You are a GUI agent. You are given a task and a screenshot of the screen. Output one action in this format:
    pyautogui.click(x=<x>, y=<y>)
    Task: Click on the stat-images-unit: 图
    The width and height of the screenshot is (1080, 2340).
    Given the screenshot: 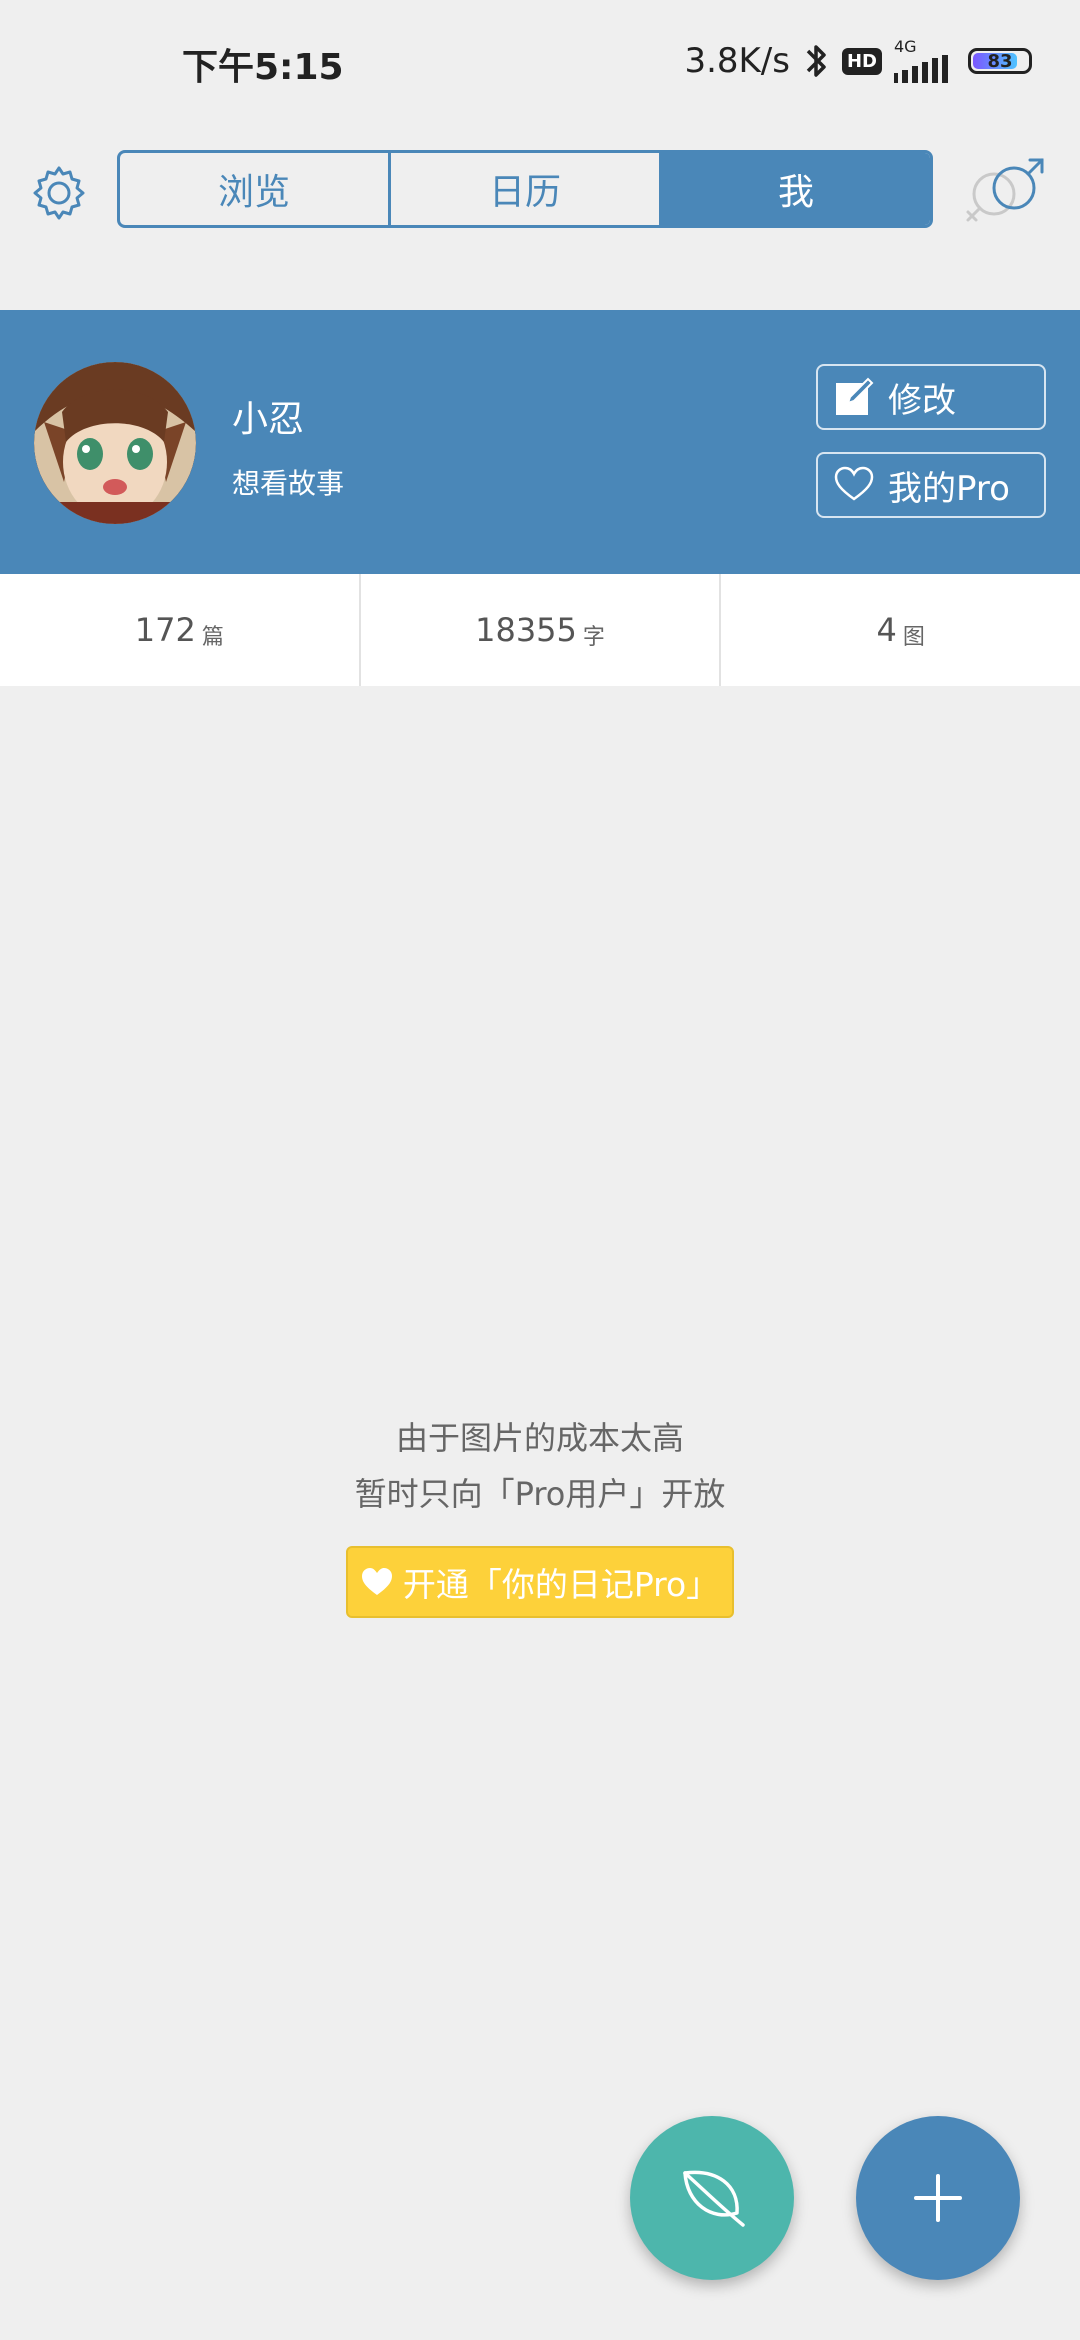 What is the action you would take?
    pyautogui.click(x=913, y=637)
    